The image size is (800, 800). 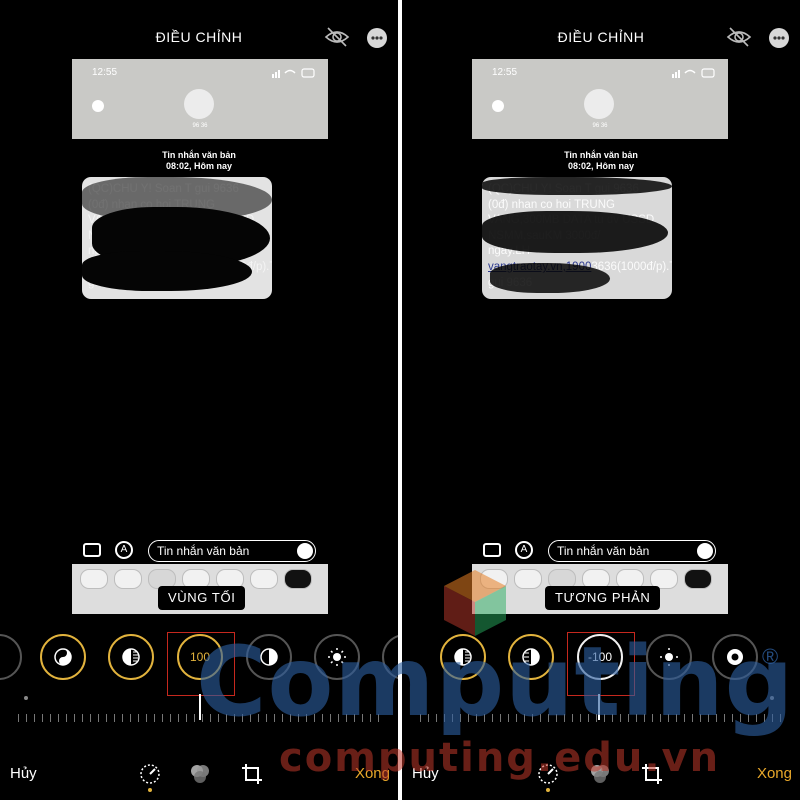 What do you see at coordinates (201, 664) in the screenshot?
I see `highlight-box` at bounding box center [201, 664].